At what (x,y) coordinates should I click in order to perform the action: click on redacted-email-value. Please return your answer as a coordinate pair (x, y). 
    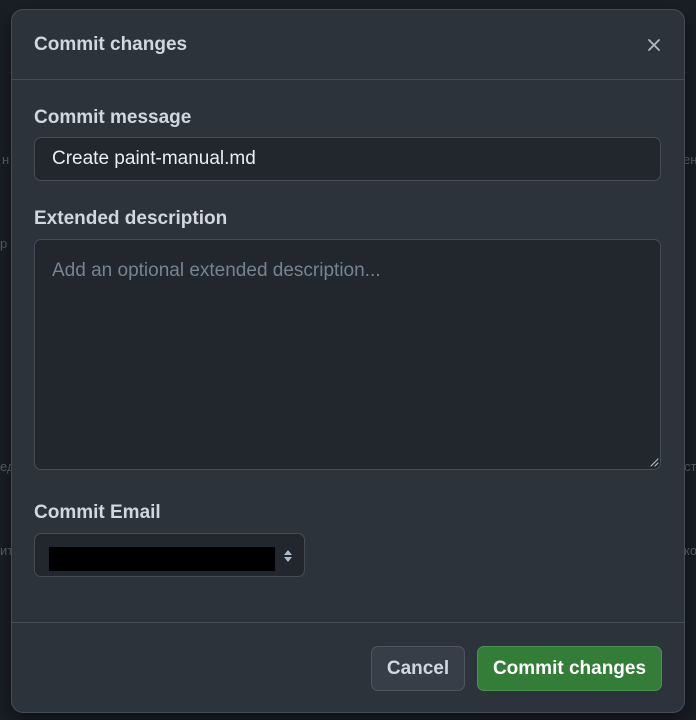
    Looking at the image, I should click on (162, 559).